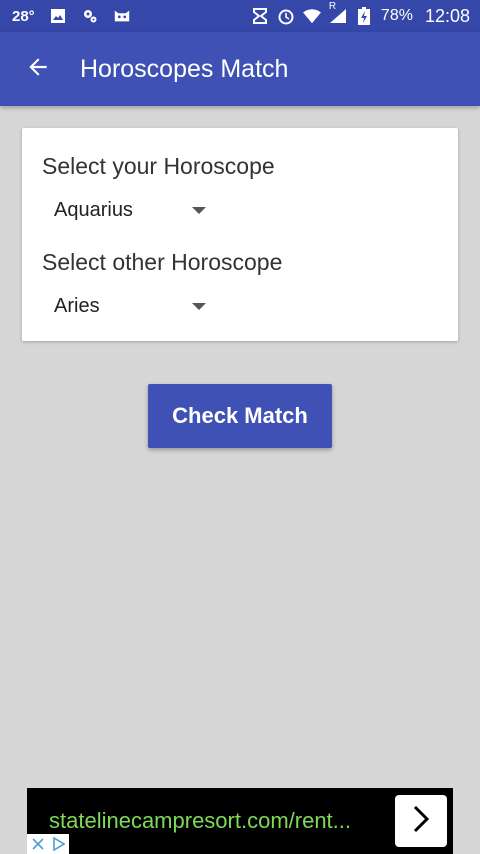  What do you see at coordinates (58, 16) in the screenshot?
I see `image-icon` at bounding box center [58, 16].